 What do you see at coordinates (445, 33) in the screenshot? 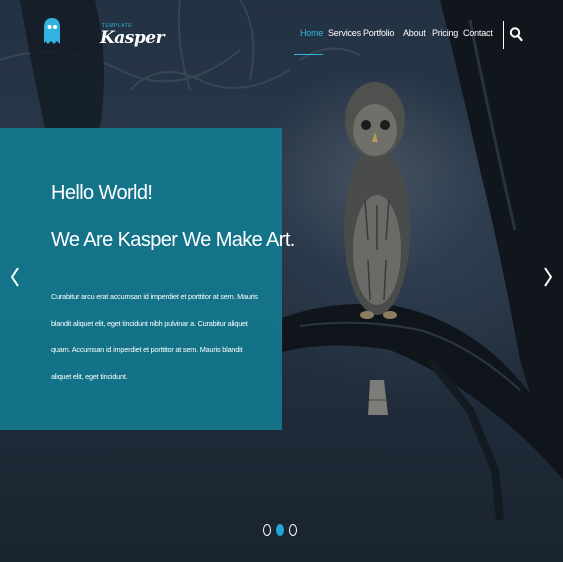
I see `nav-item-pricing: Pricing` at bounding box center [445, 33].